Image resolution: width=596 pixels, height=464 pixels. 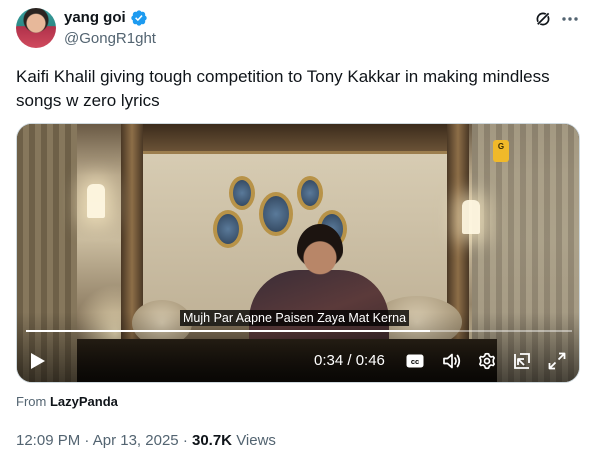 I want to click on video-source: From LazyPanda, so click(x=67, y=402).